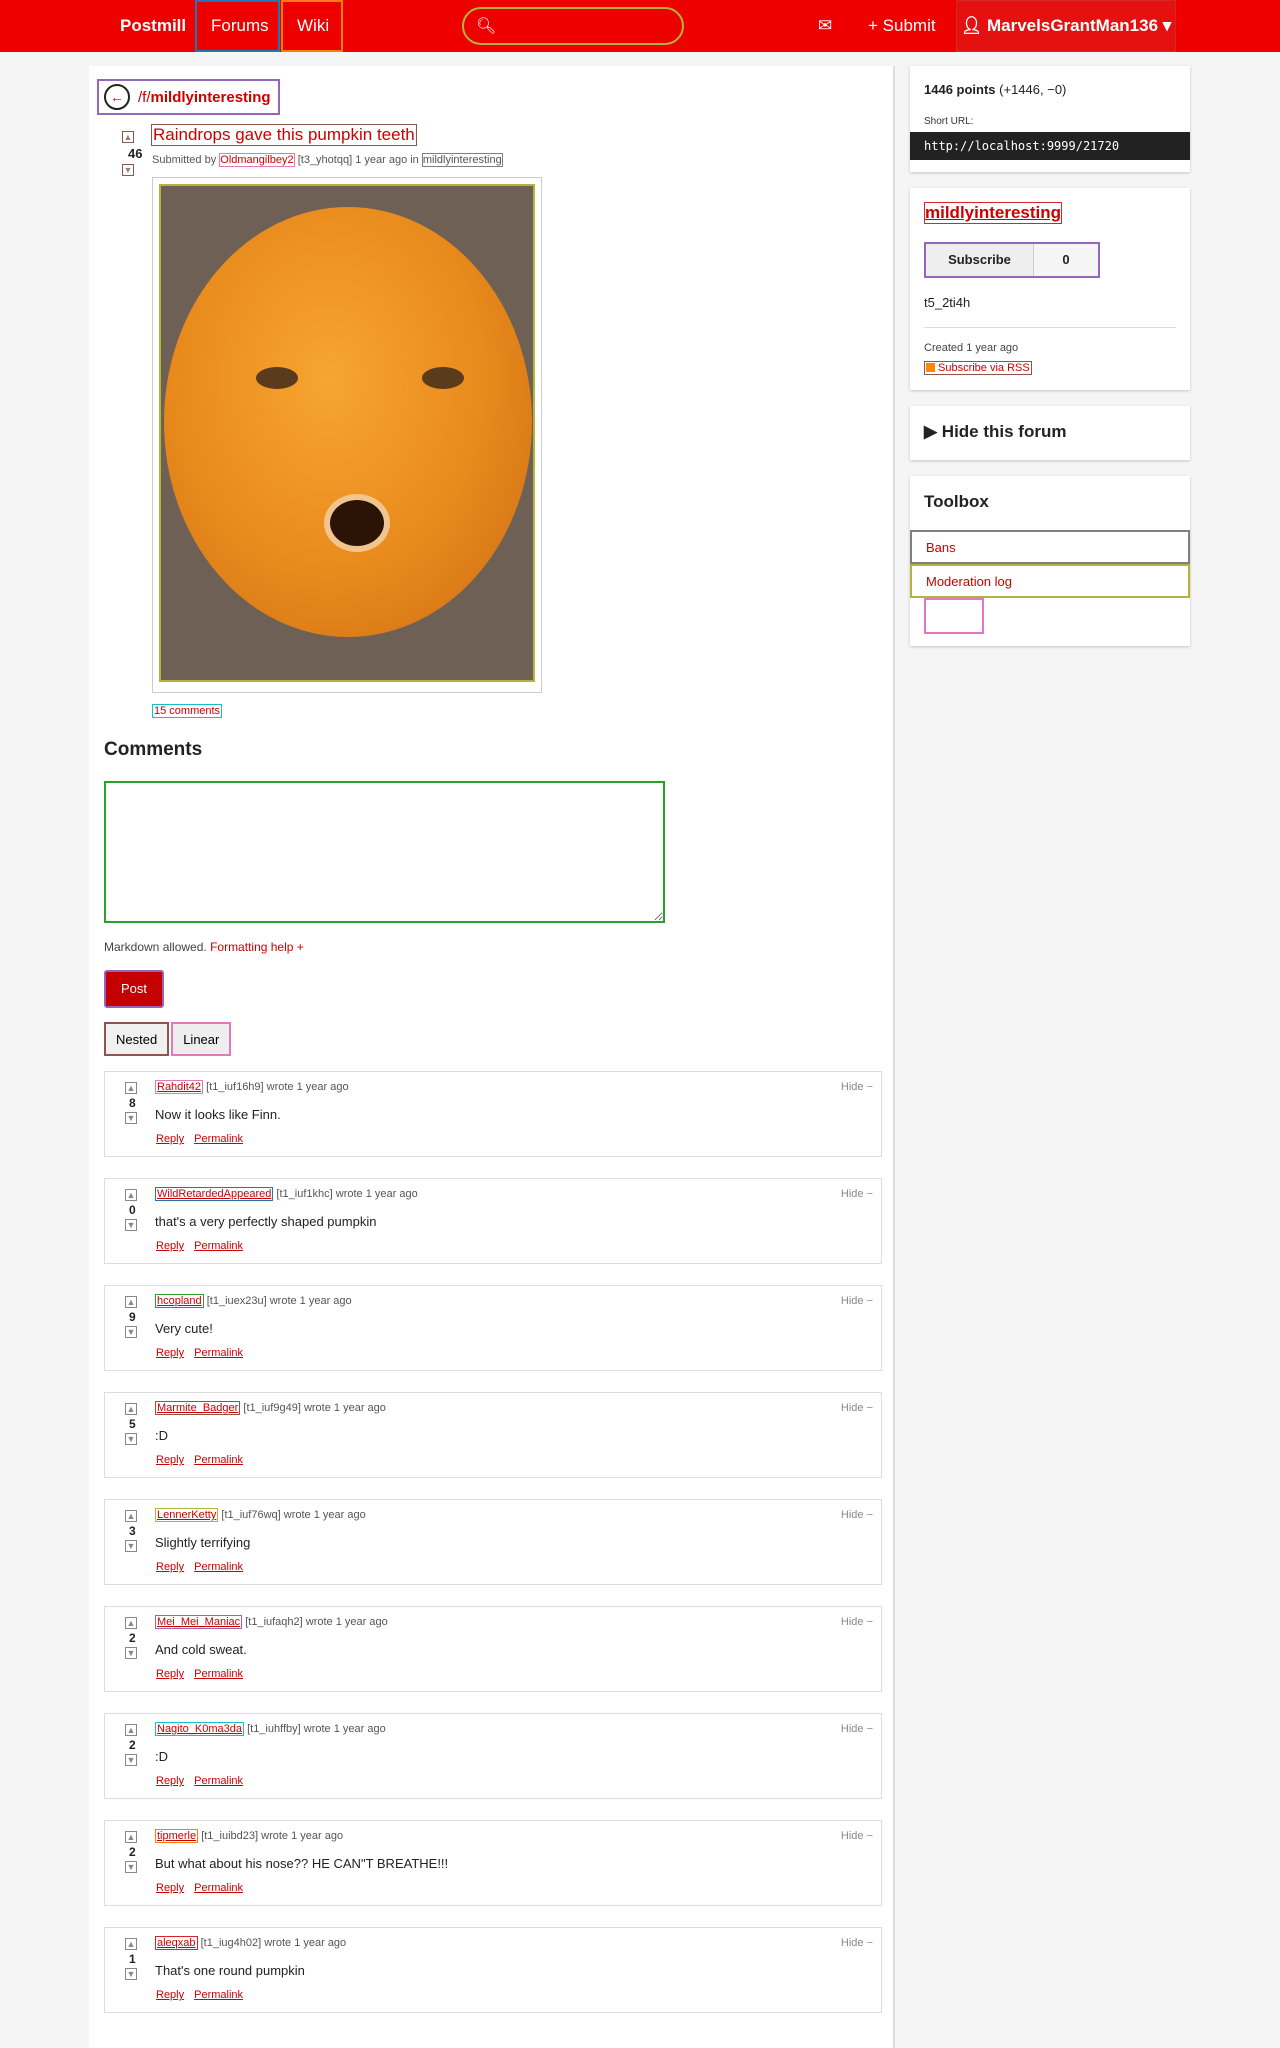 The width and height of the screenshot is (1280, 2048). Describe the element at coordinates (161, 1756) in the screenshot. I see `comment-body: :D` at that location.